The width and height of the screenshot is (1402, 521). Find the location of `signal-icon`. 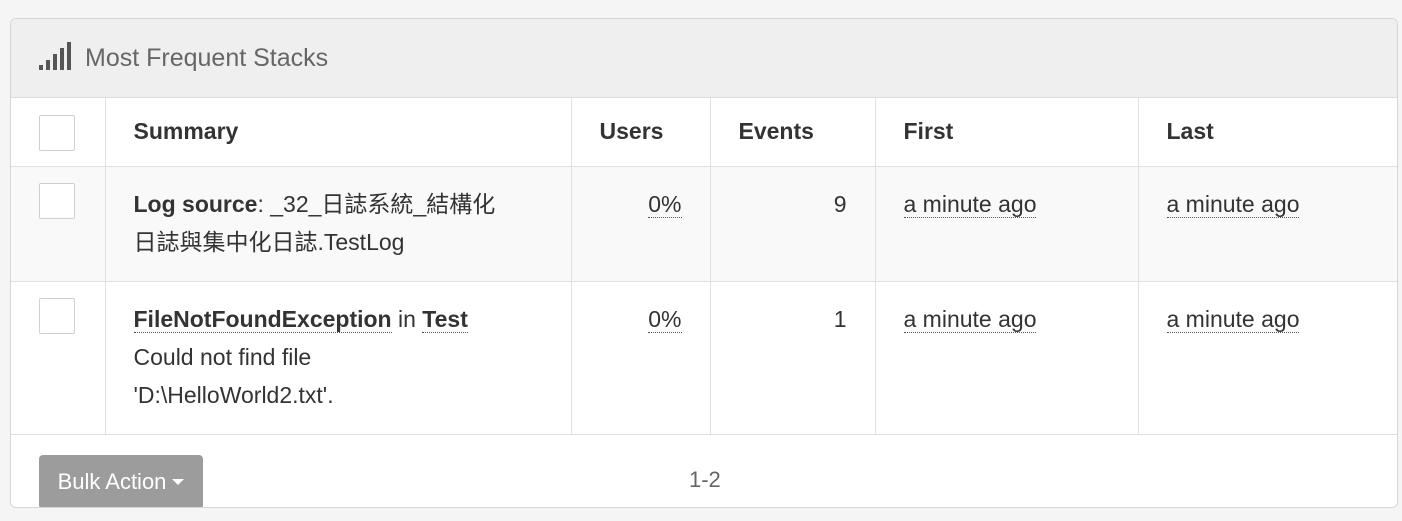

signal-icon is located at coordinates (55, 56).